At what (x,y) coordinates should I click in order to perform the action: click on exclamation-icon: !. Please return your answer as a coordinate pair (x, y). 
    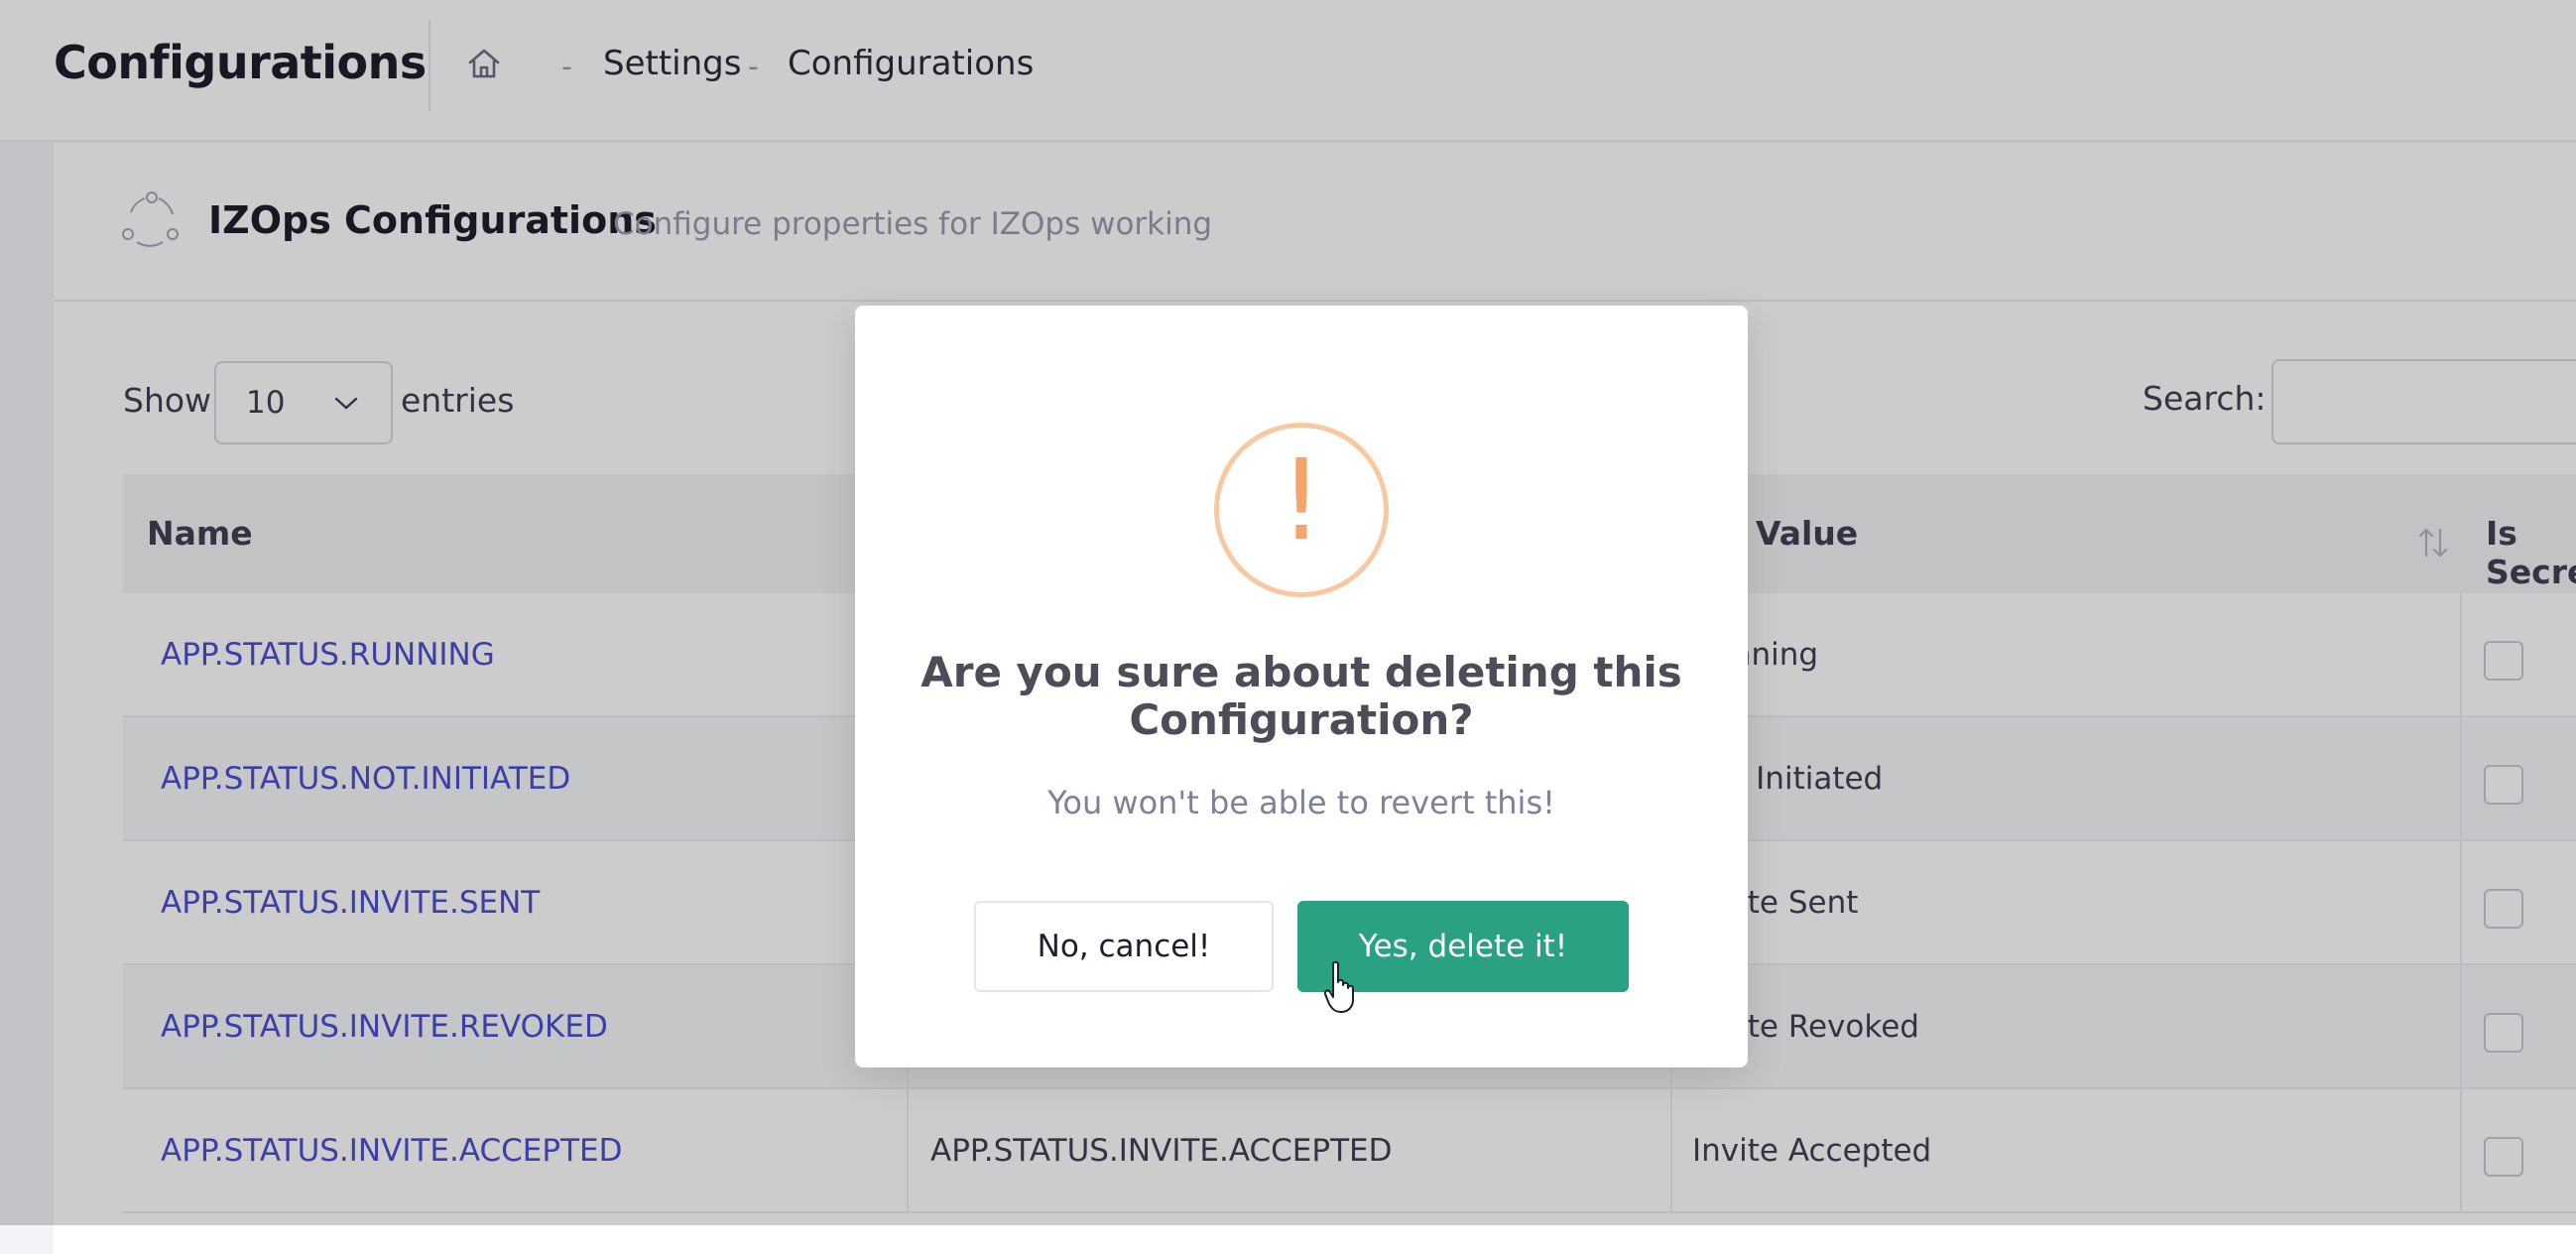
    Looking at the image, I should click on (1301, 510).